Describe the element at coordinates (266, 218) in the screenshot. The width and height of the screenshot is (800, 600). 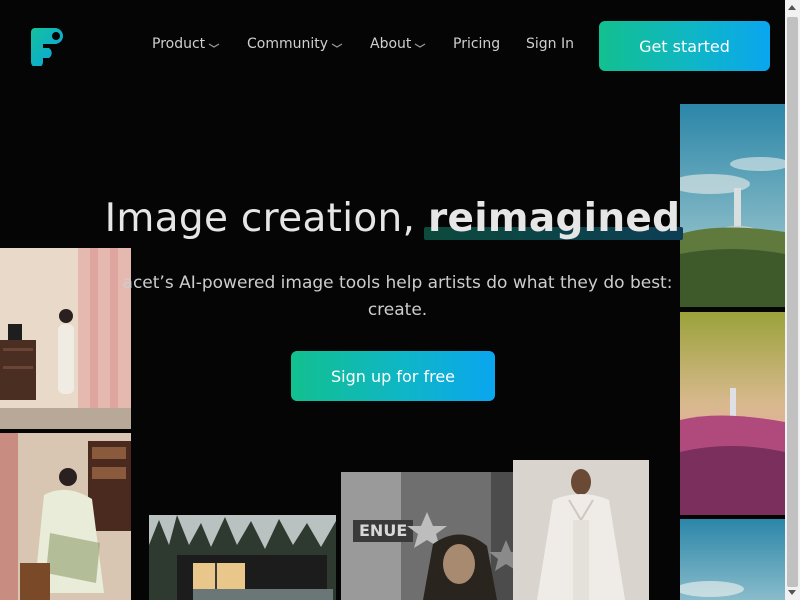
I see `headline-plain-text: Image creation,` at that location.